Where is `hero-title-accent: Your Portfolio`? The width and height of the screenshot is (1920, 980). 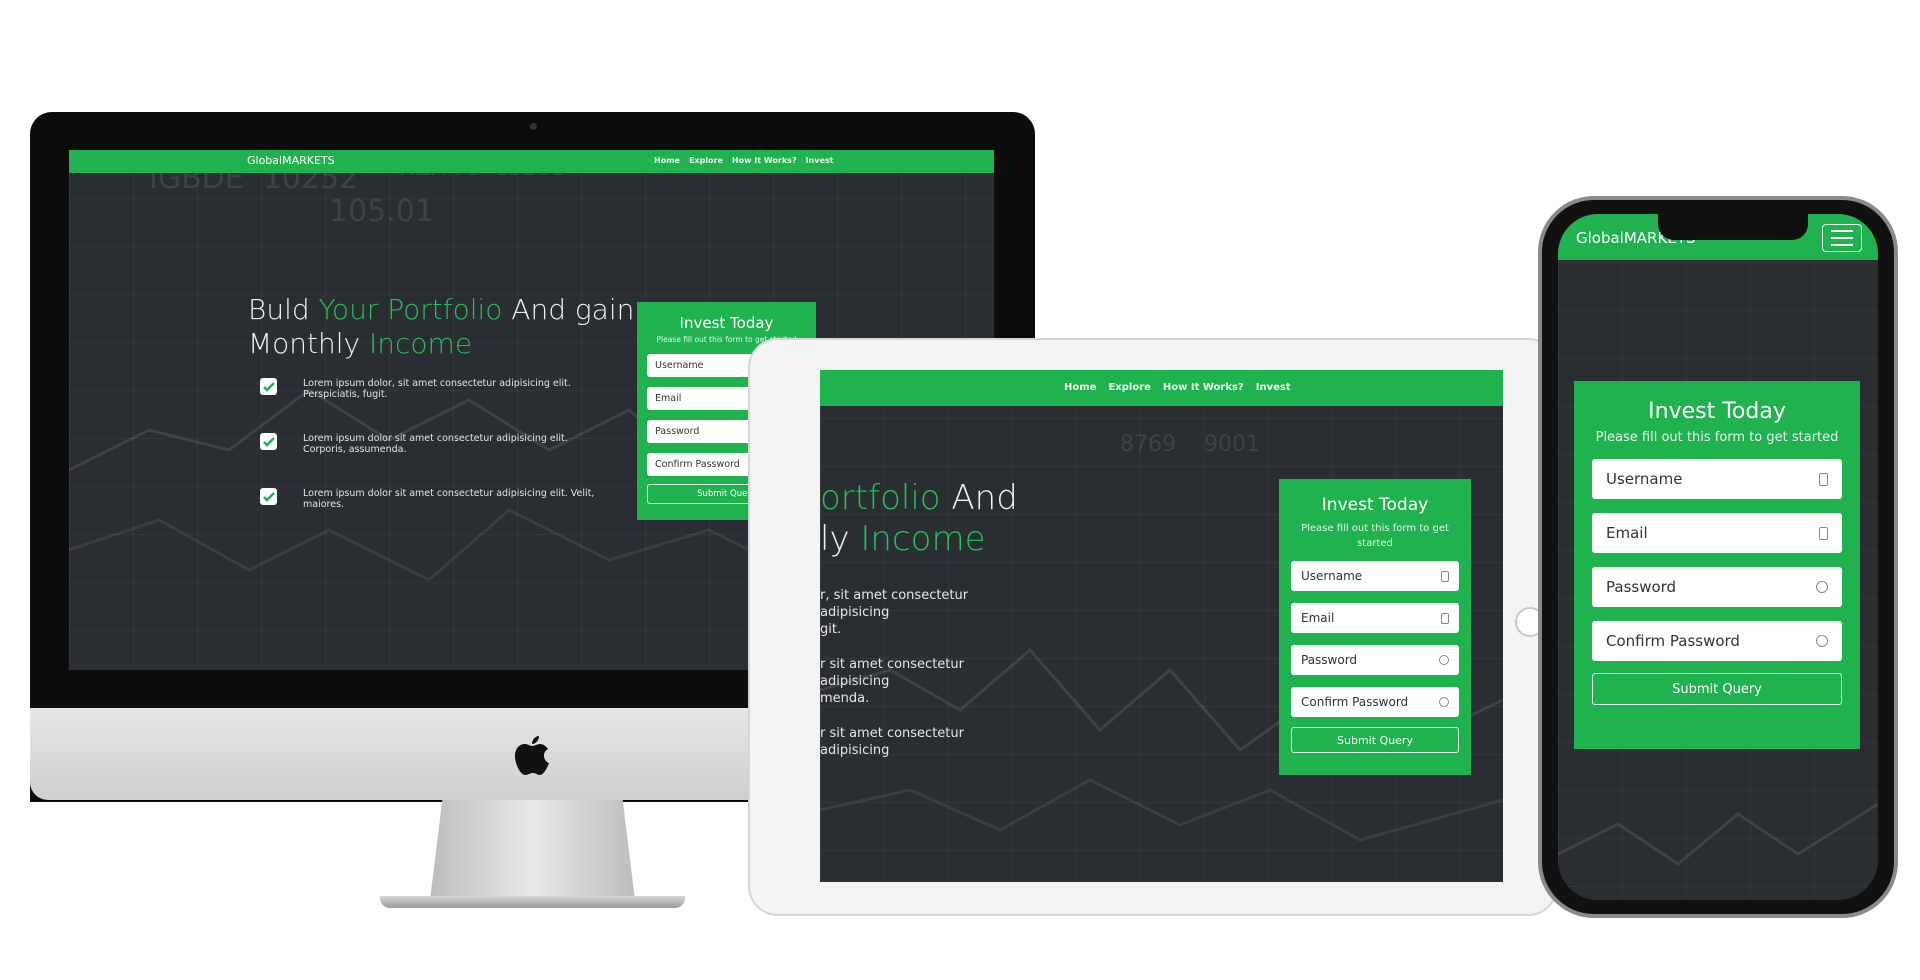 hero-title-accent: Your Portfolio is located at coordinates (410, 309).